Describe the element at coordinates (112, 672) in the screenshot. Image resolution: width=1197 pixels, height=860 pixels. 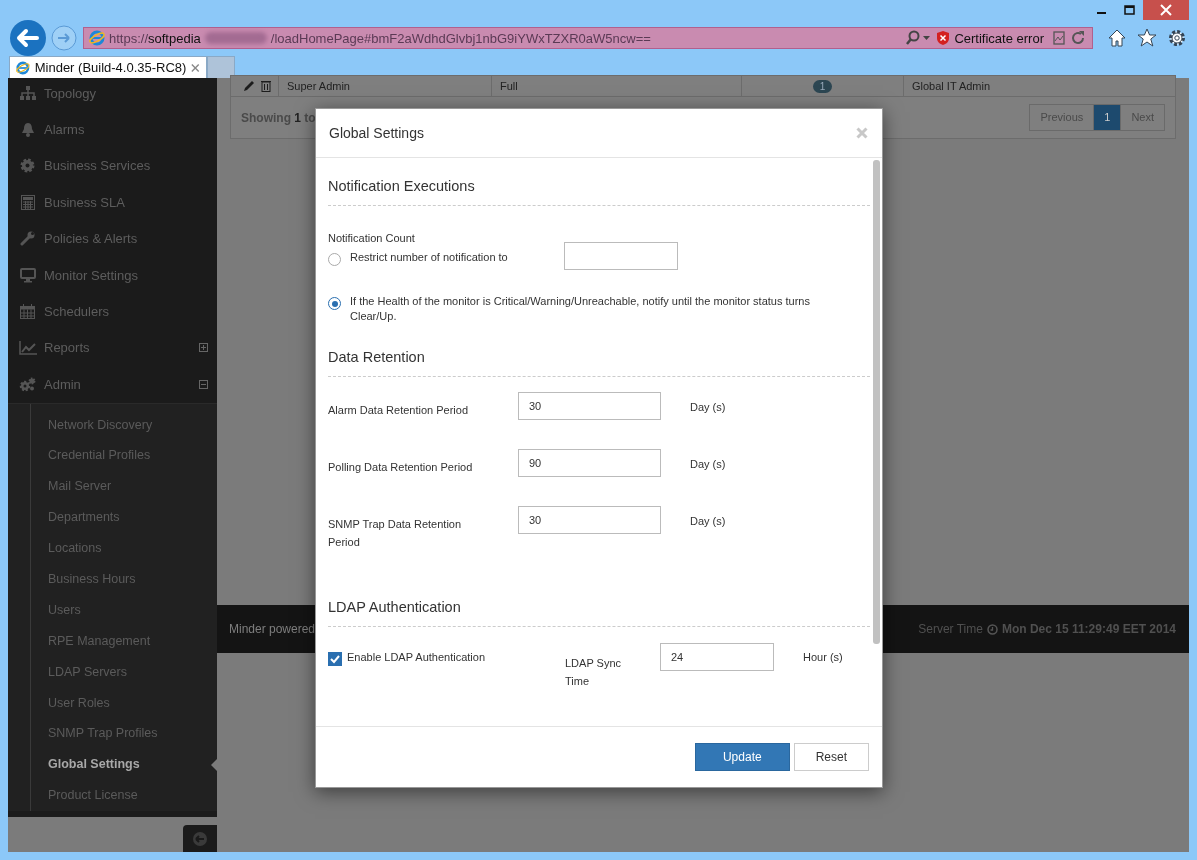
I see `sidebar-subitem: LDAP Servers` at that location.